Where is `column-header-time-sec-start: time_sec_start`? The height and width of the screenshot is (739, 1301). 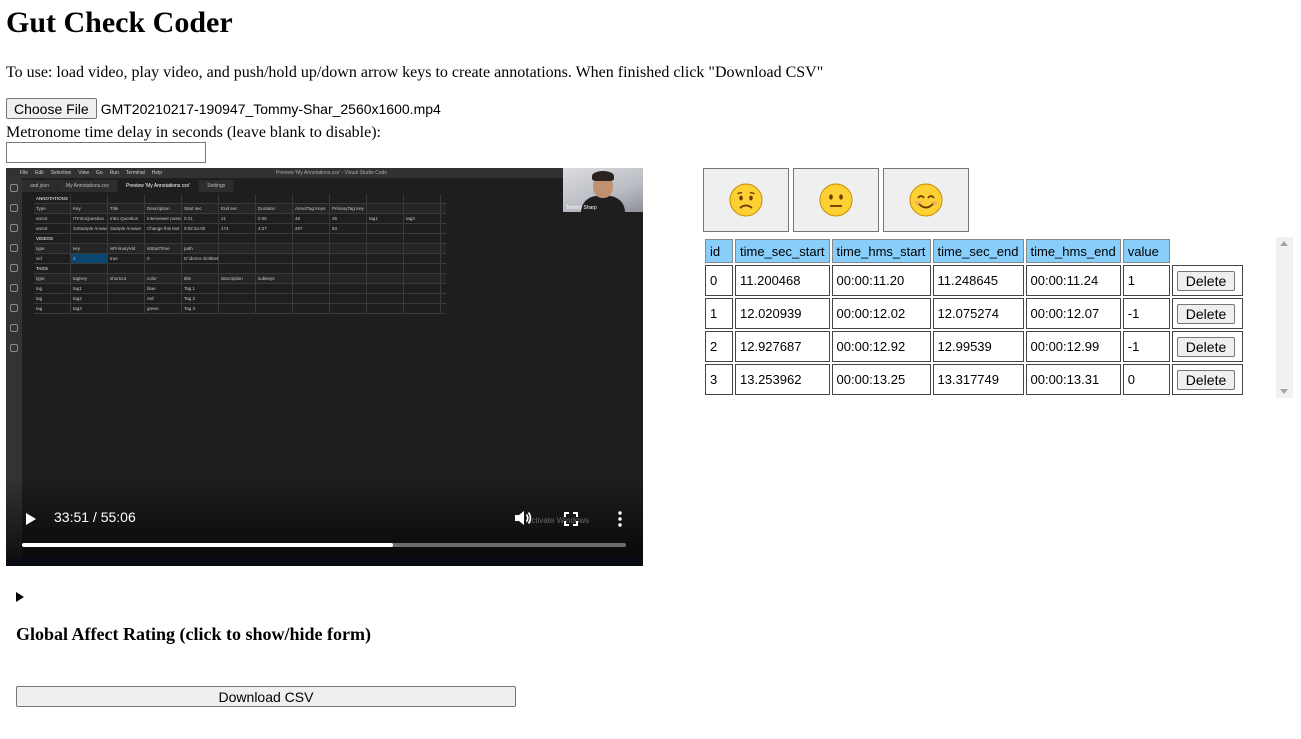 column-header-time-sec-start: time_sec_start is located at coordinates (782, 251).